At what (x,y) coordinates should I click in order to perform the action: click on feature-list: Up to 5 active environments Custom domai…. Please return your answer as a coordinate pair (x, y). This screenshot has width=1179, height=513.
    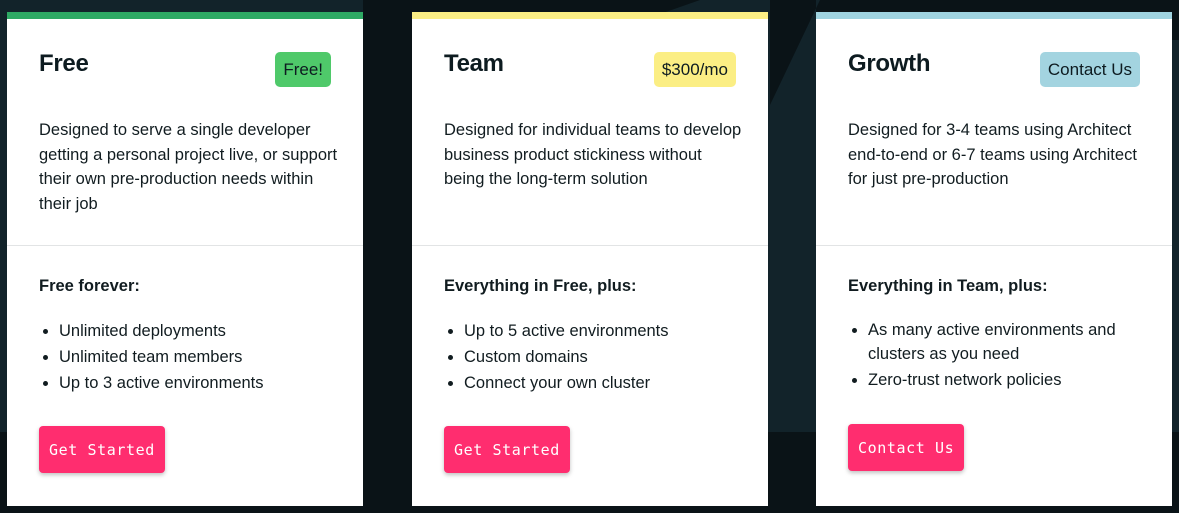
    Looking at the image, I should click on (596, 357).